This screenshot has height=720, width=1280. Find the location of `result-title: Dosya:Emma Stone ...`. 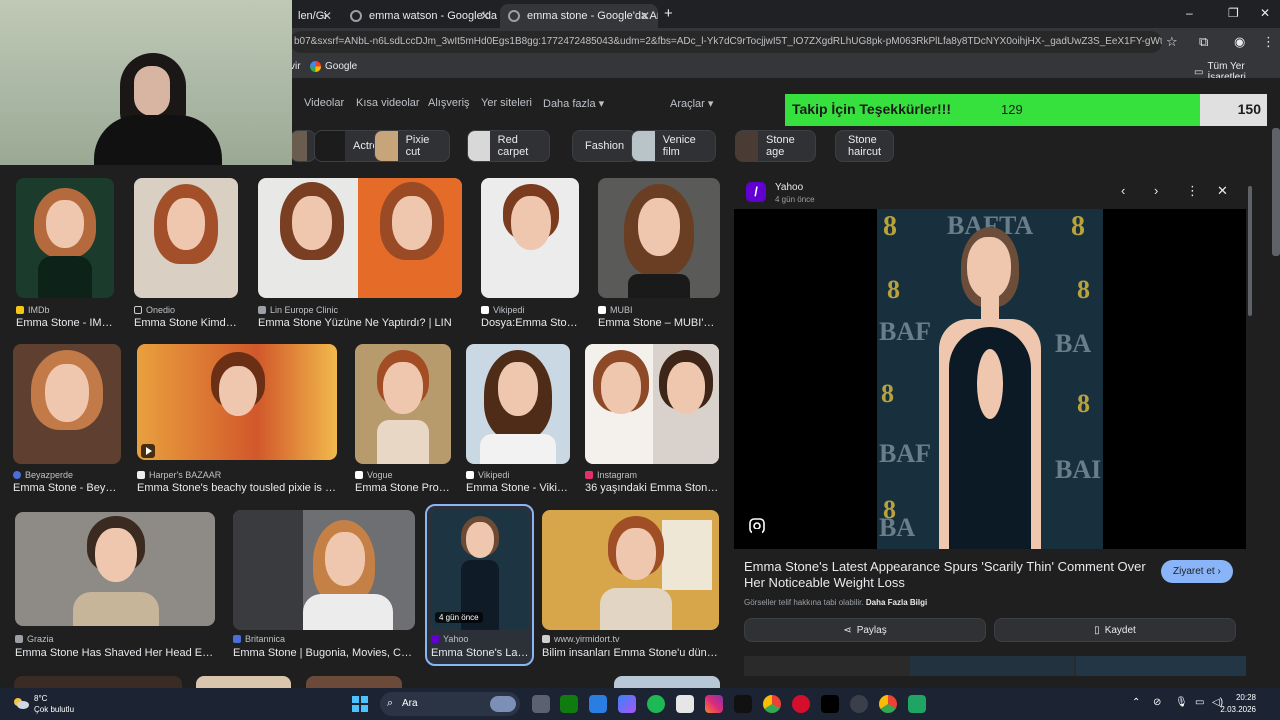

result-title: Dosya:Emma Stone ... is located at coordinates (530, 323).